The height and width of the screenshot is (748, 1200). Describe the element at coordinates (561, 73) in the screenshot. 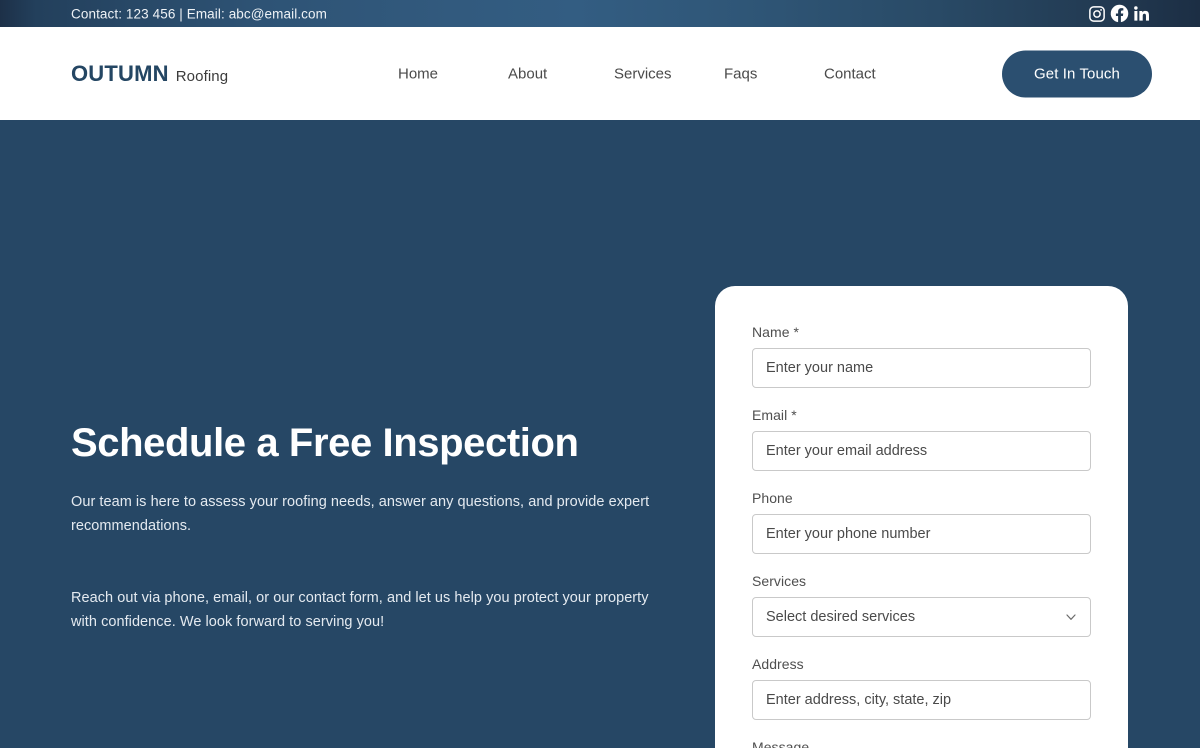

I see `nav-link-about: About` at that location.